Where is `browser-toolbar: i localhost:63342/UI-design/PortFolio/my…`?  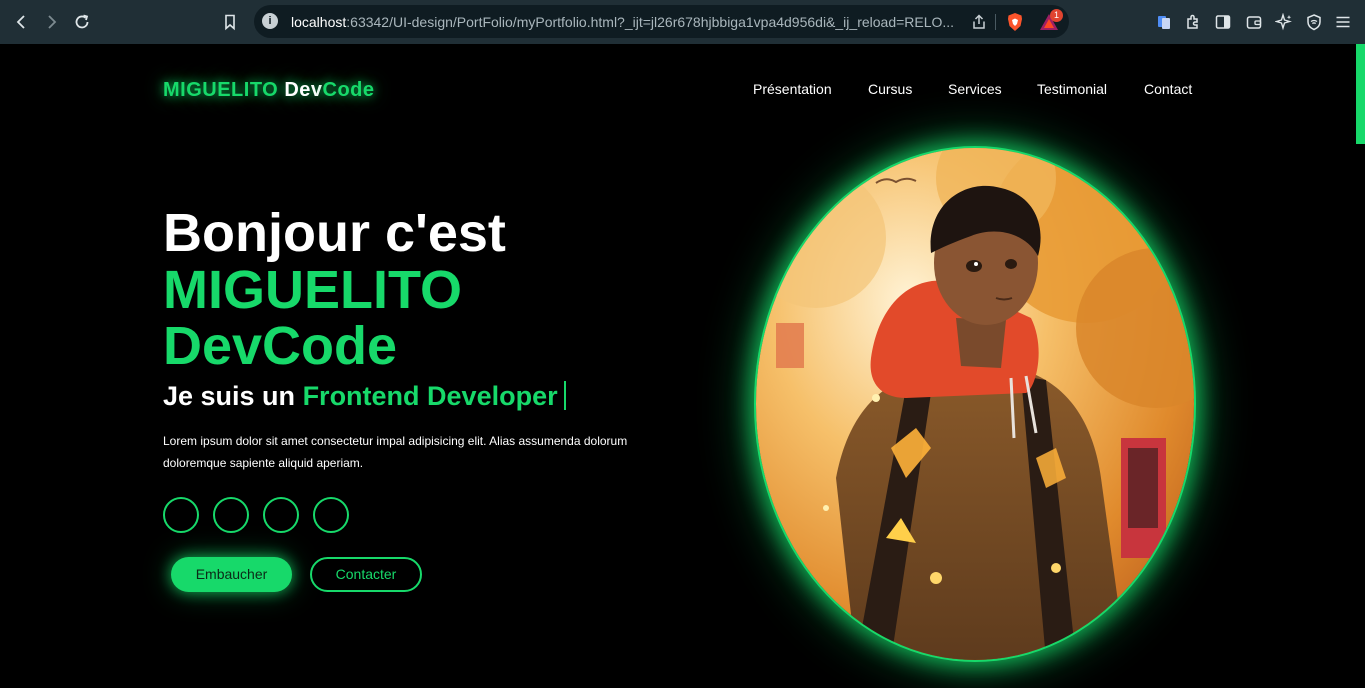
browser-toolbar: i localhost:63342/UI-design/PortFolio/my… is located at coordinates (682, 22).